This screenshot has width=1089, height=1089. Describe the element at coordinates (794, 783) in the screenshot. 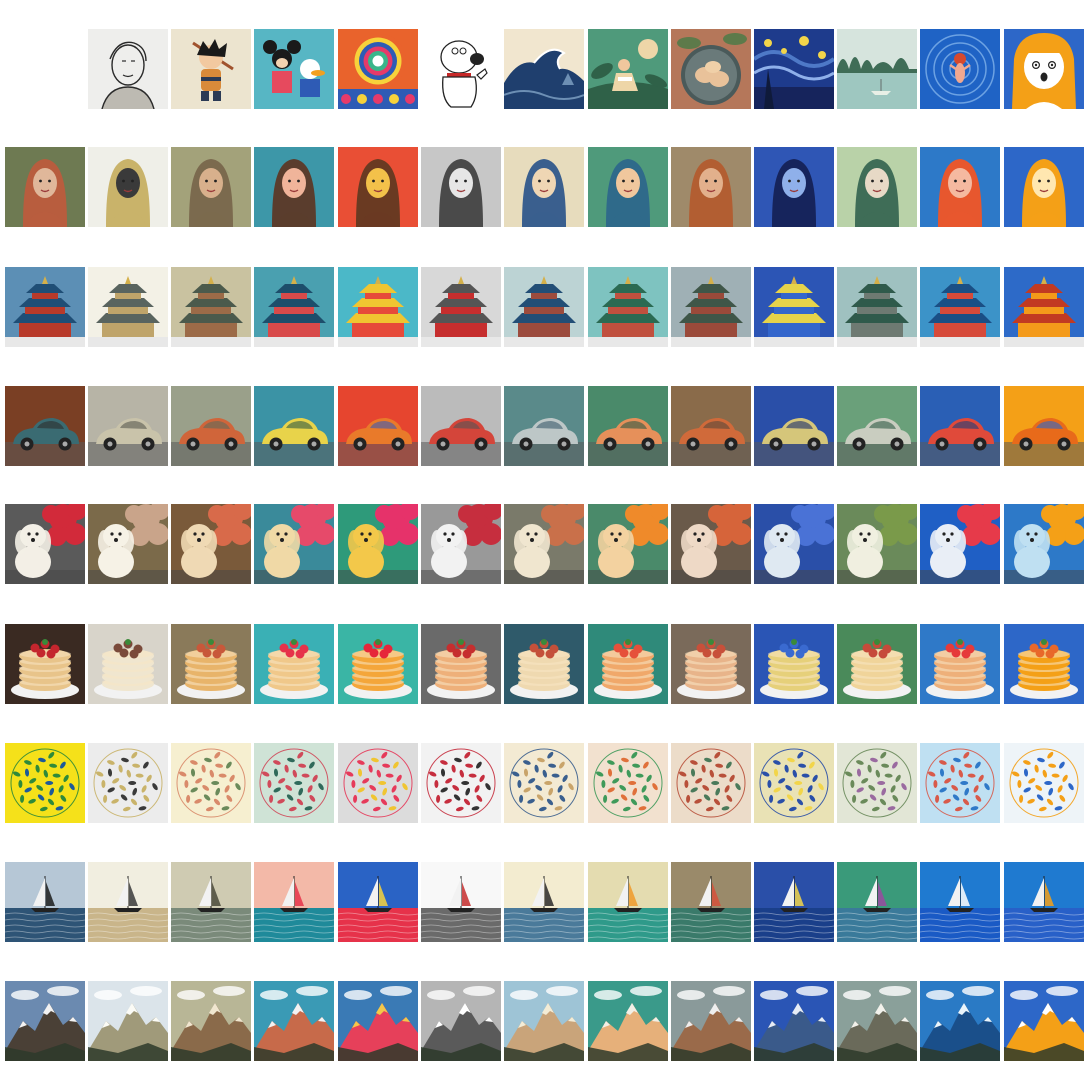

I see `stylized-floral-circle-pattern-starry-night-painting` at that location.